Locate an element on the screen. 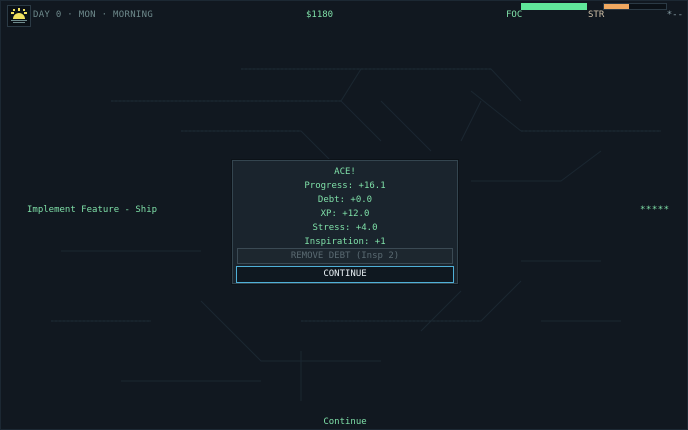  task-rating: ***** is located at coordinates (655, 210).